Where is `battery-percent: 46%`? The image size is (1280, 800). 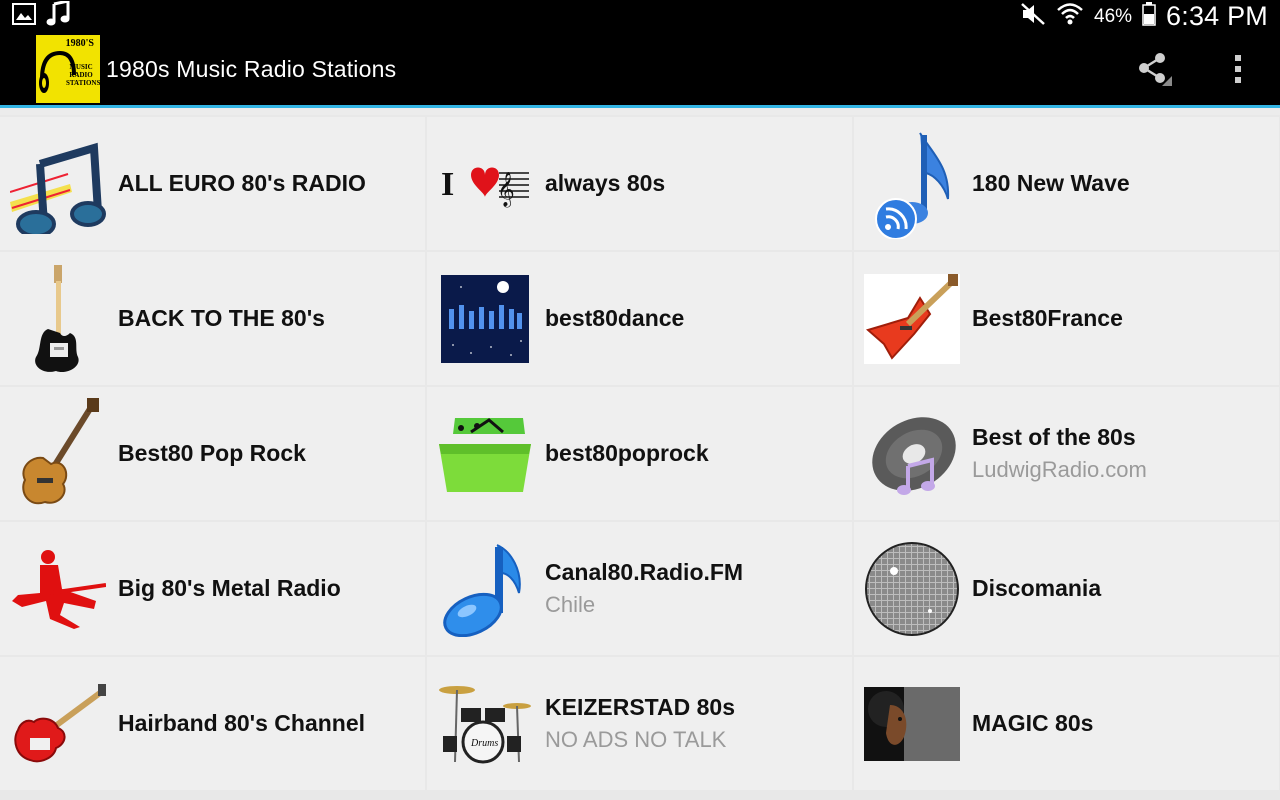 battery-percent: 46% is located at coordinates (1113, 16).